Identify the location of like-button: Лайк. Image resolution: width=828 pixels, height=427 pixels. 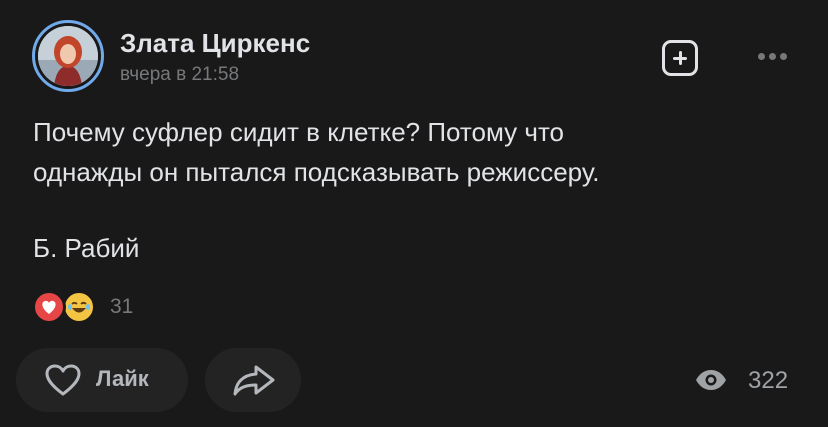
(102, 380).